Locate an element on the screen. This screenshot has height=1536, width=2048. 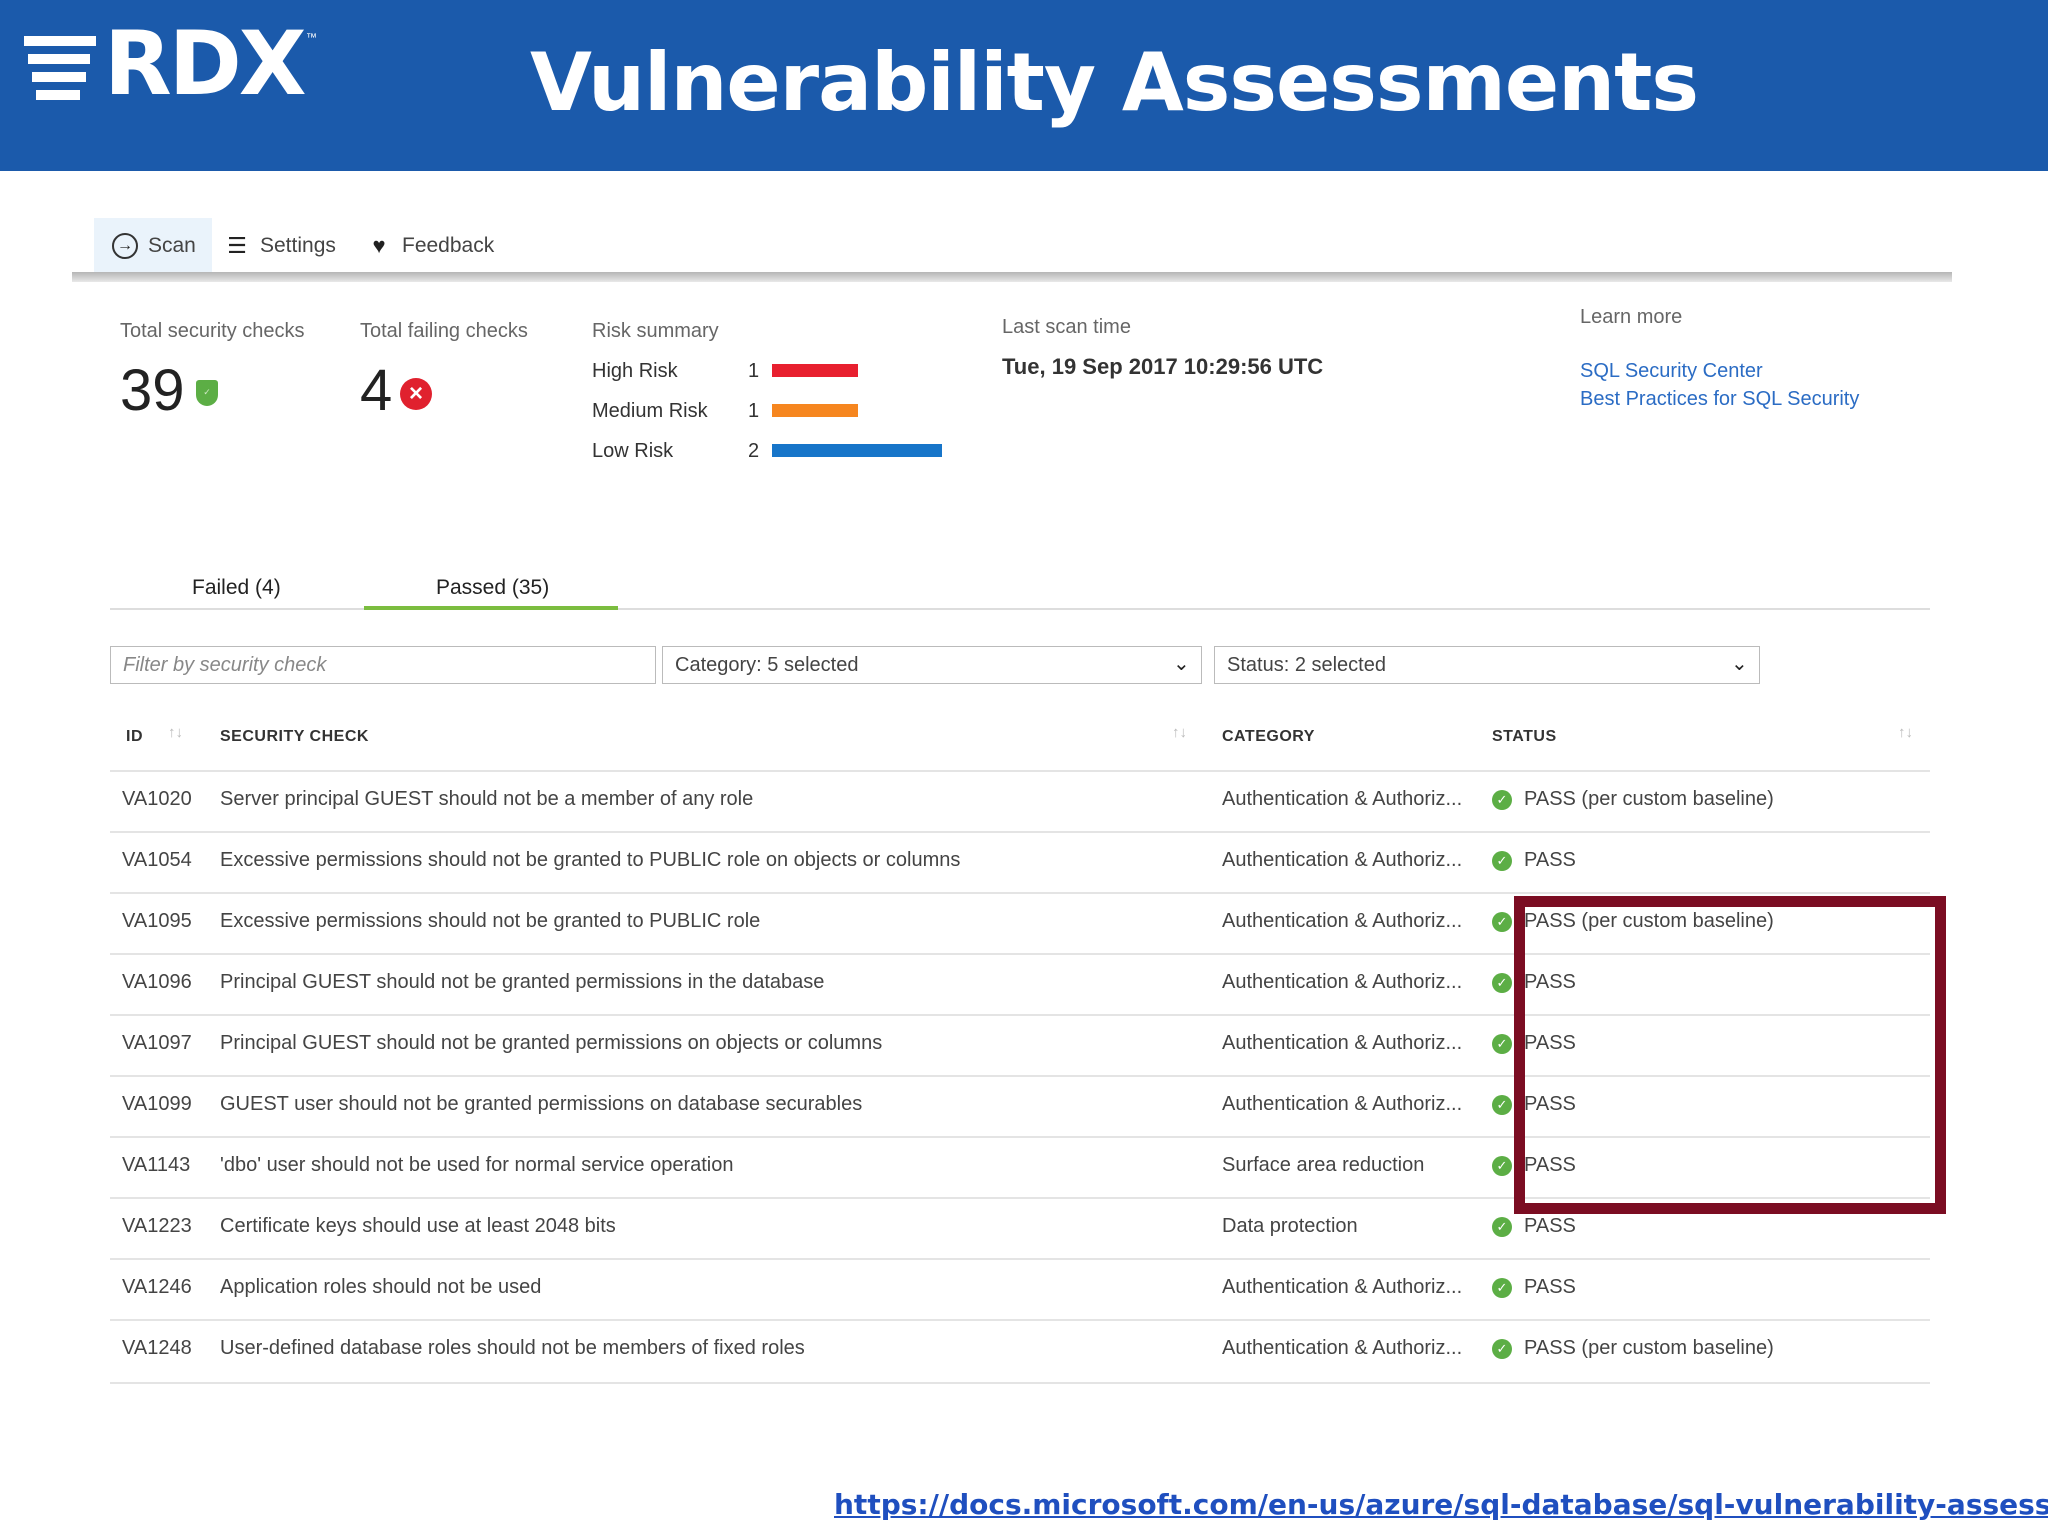
settings-label: Settings is located at coordinates (298, 245).